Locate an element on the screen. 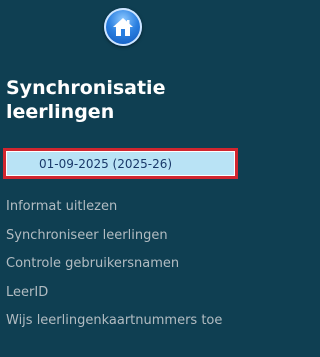 This screenshot has width=320, height=357. period-select: 01-09-2025 (2025-26) is located at coordinates (120, 163).